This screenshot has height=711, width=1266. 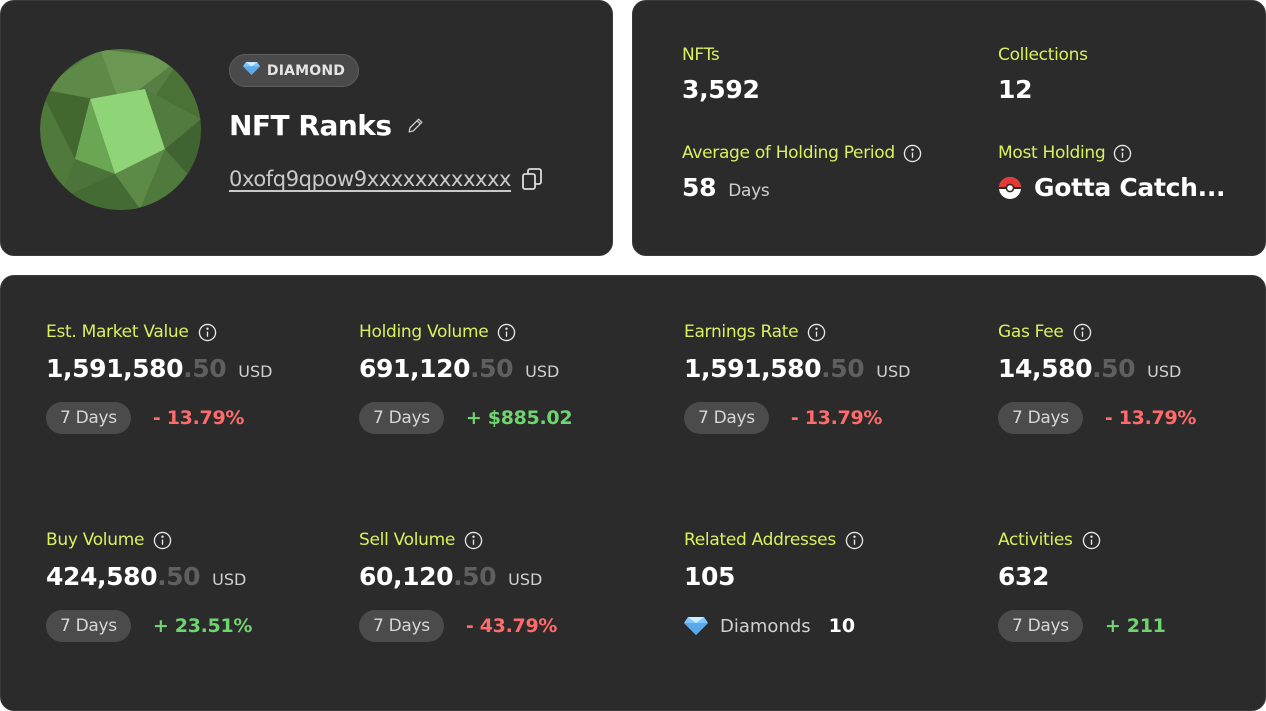 I want to click on stat-value-int: 424,580, so click(x=102, y=576).